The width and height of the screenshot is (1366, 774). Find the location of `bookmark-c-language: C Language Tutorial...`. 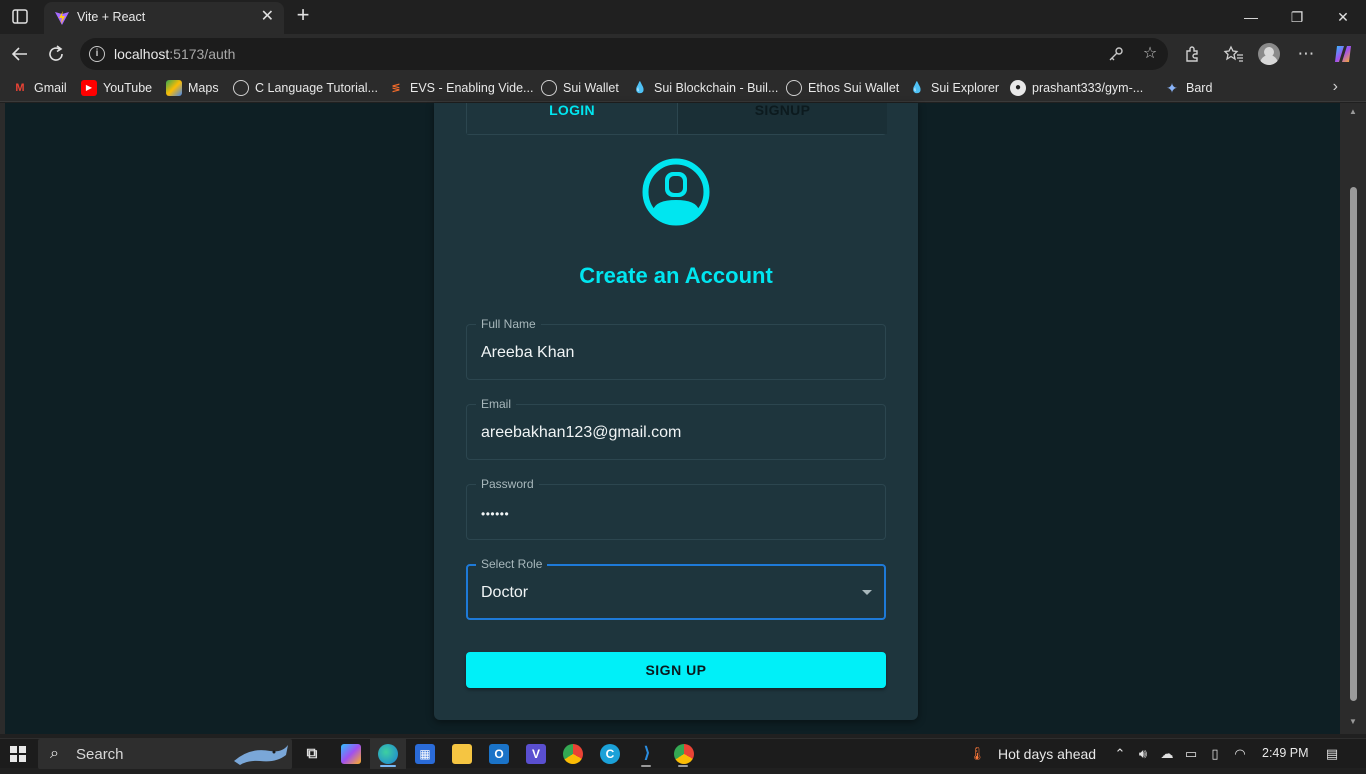

bookmark-c-language: C Language Tutorial... is located at coordinates (305, 88).